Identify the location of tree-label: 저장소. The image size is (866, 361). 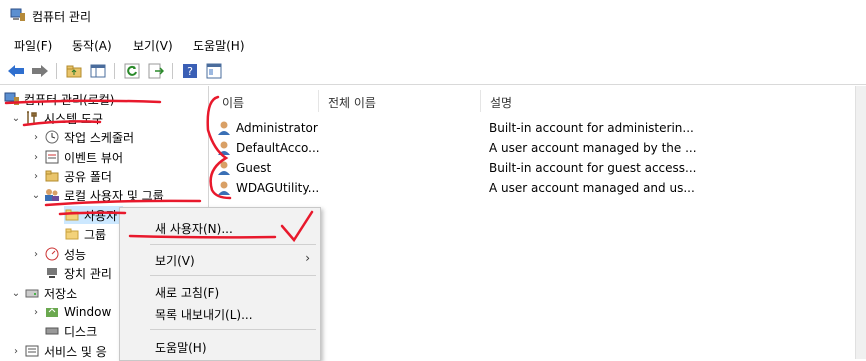
(61, 293).